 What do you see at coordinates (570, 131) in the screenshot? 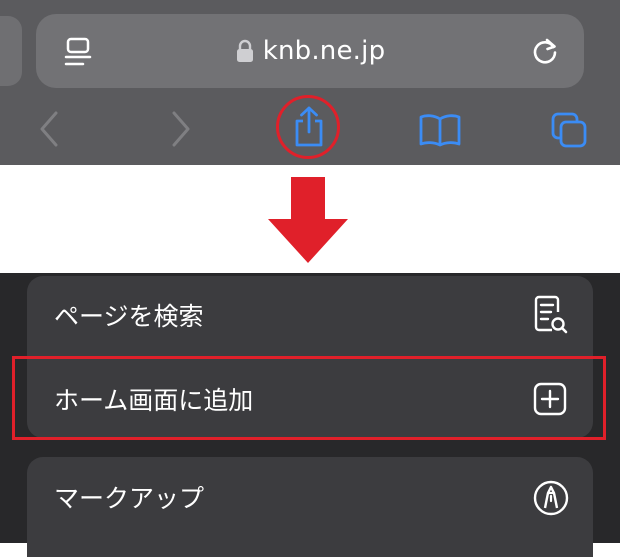
I see `tabs-icon` at bounding box center [570, 131].